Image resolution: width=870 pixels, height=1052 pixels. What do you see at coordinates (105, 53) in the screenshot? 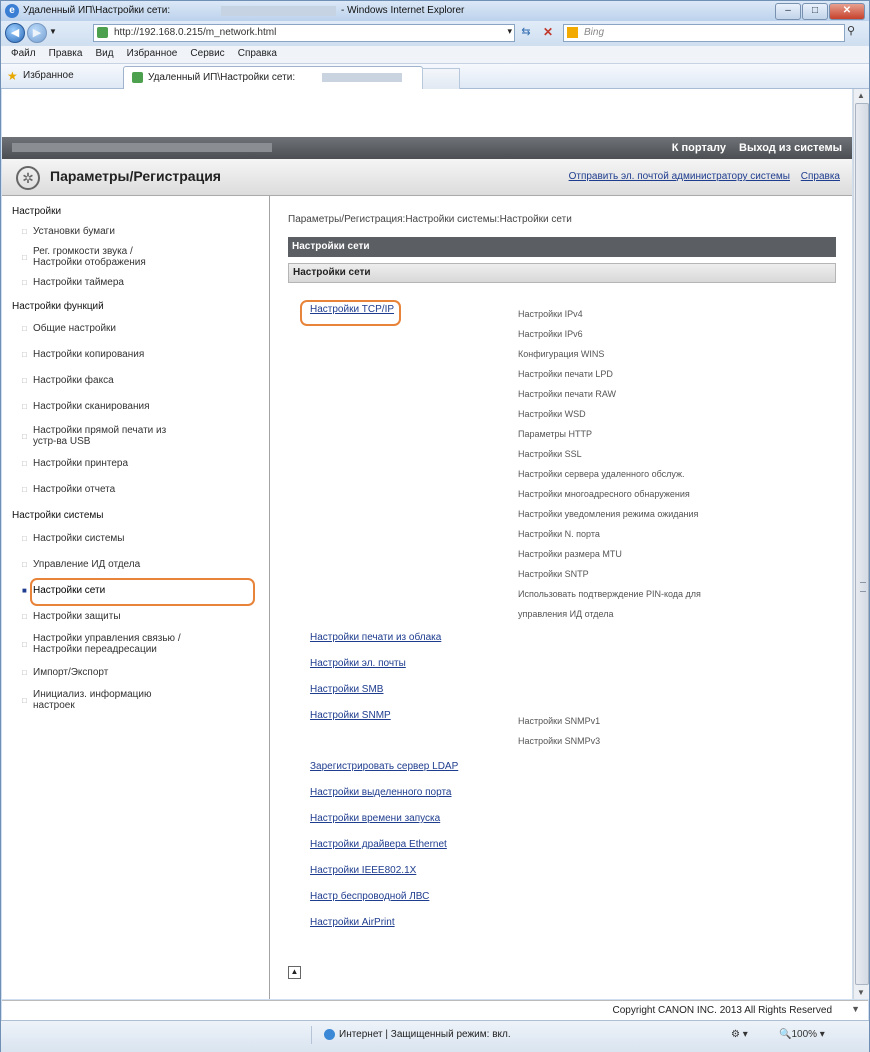
I see `menu-view: Вид` at bounding box center [105, 53].